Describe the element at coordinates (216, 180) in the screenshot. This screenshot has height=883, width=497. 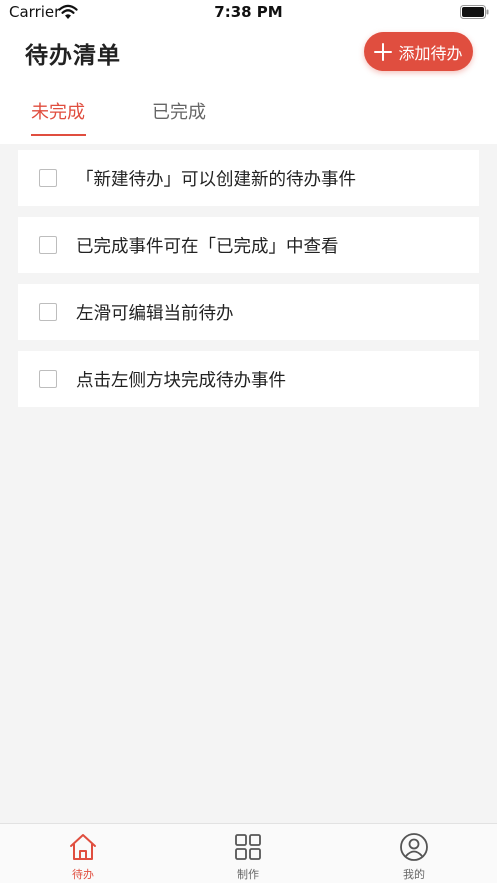
I see `todo-text: 「新建待办」可以创建新的待办事件` at that location.